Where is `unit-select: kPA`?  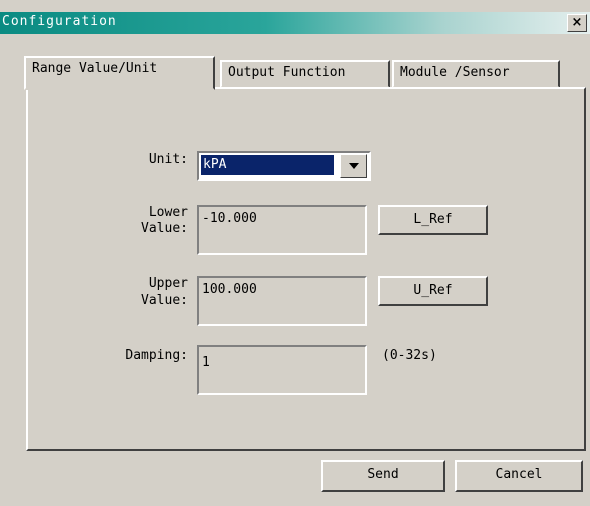
unit-select: kPA is located at coordinates (284, 166).